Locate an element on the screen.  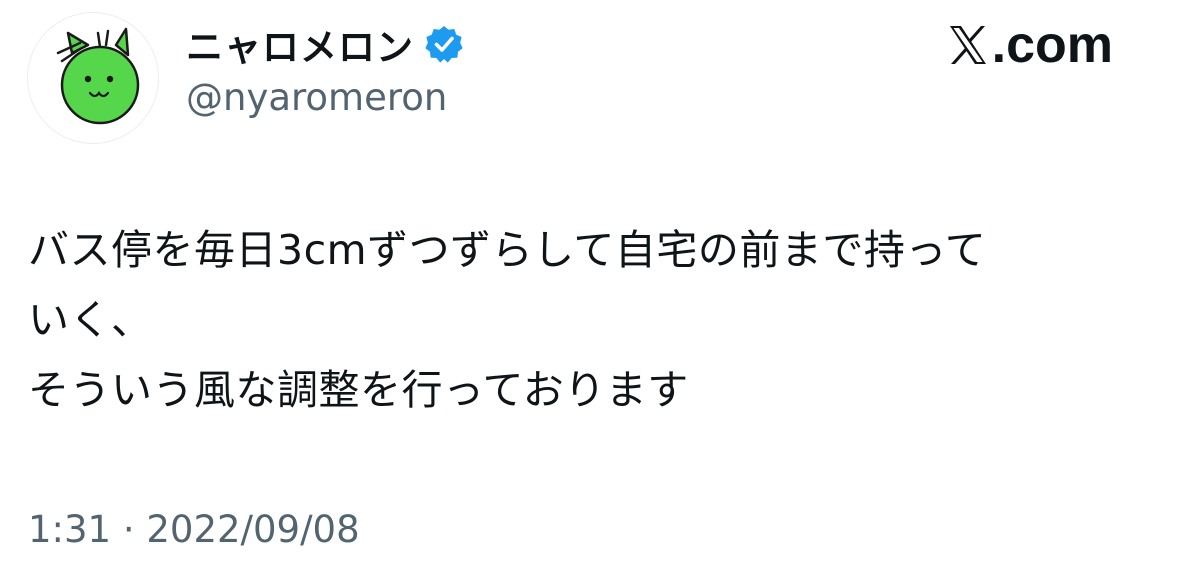
brand-logo: .com is located at coordinates (1030, 45).